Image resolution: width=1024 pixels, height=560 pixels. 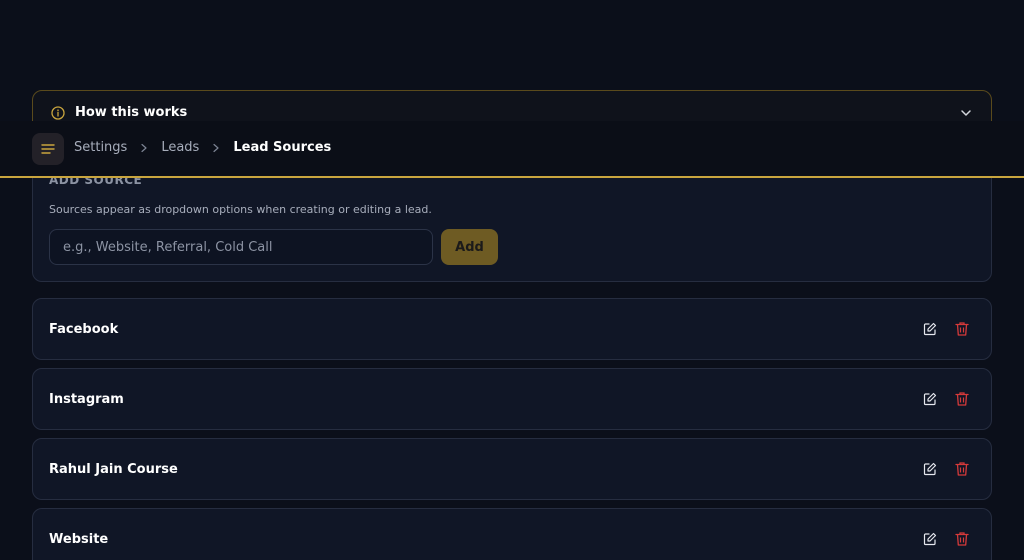 What do you see at coordinates (241, 247) in the screenshot?
I see `source-name-input` at bounding box center [241, 247].